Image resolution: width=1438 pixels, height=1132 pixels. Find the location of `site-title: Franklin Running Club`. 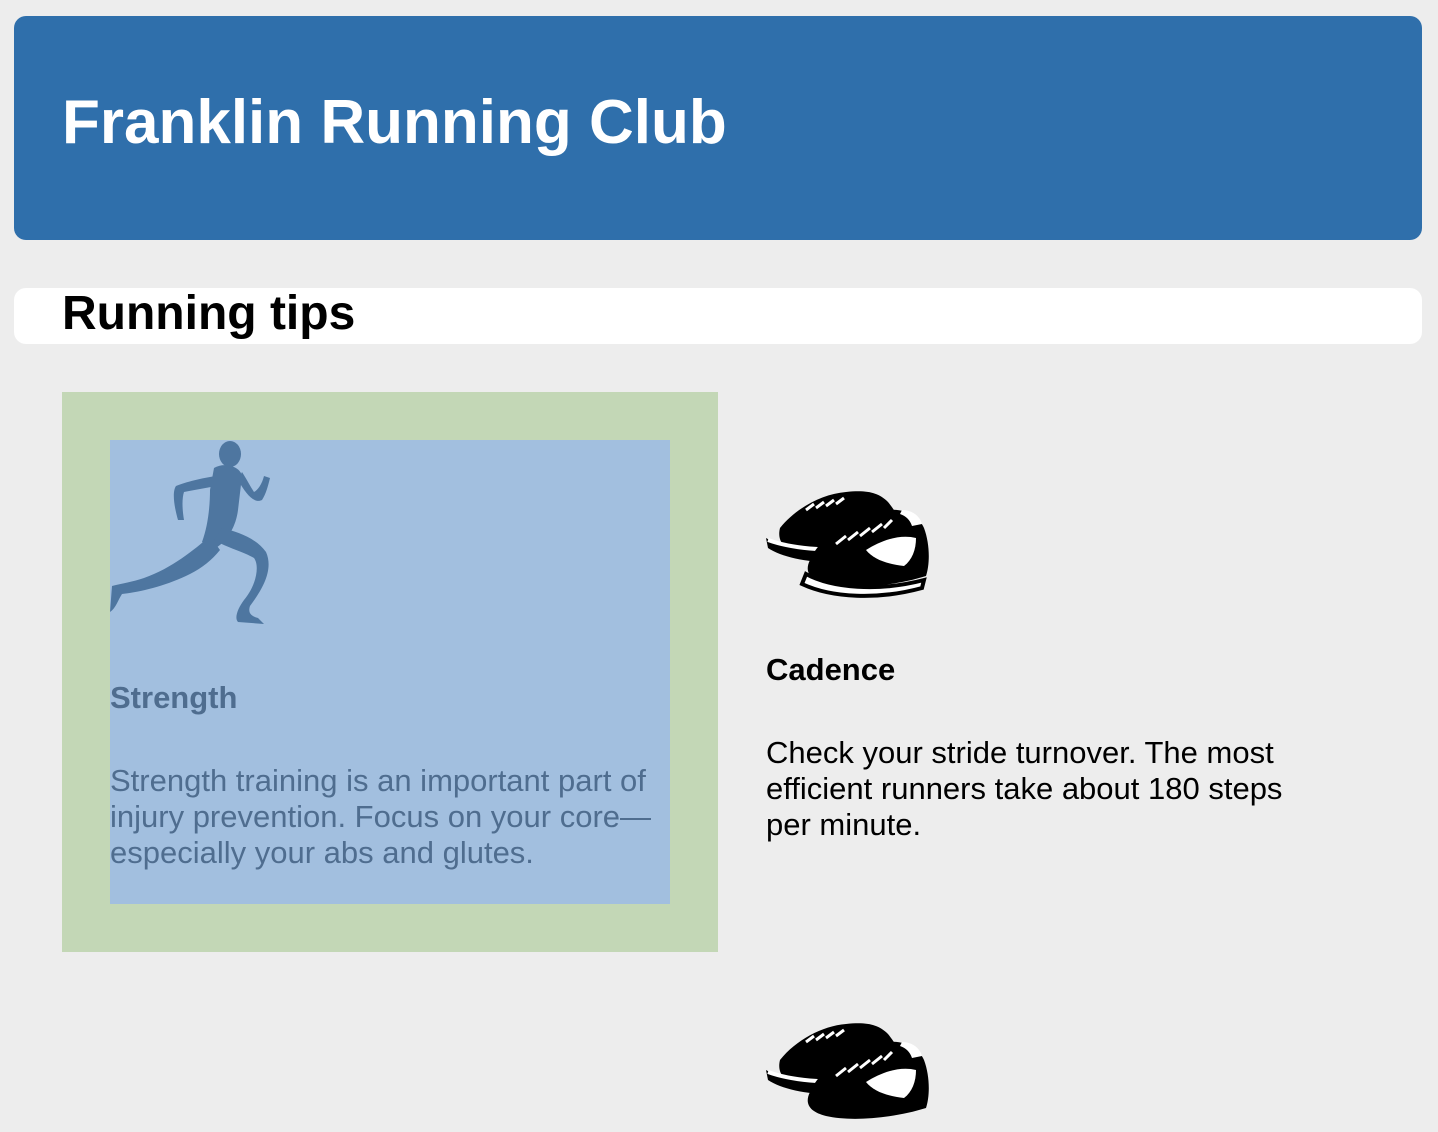

site-title: Franklin Running Club is located at coordinates (394, 122).